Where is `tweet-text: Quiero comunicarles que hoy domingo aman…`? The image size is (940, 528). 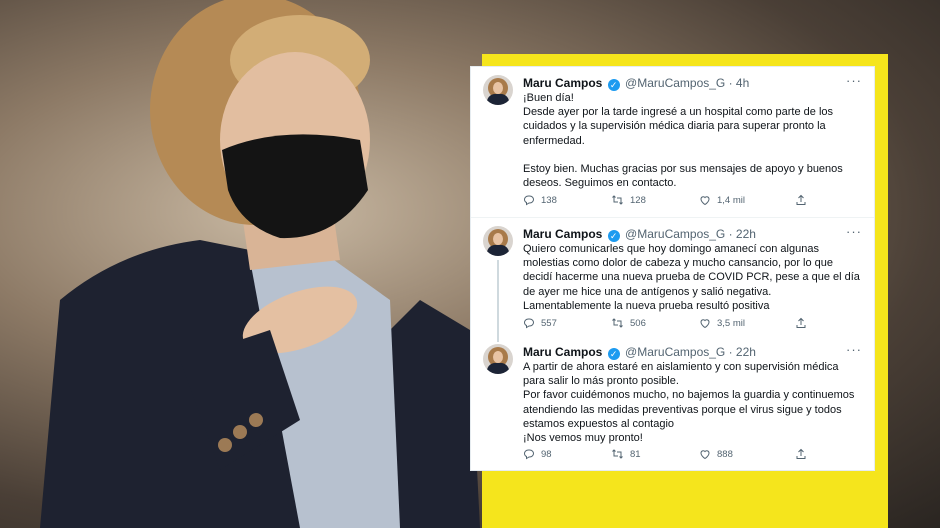 tweet-text: Quiero comunicarles que hoy domingo aman… is located at coordinates (693, 277).